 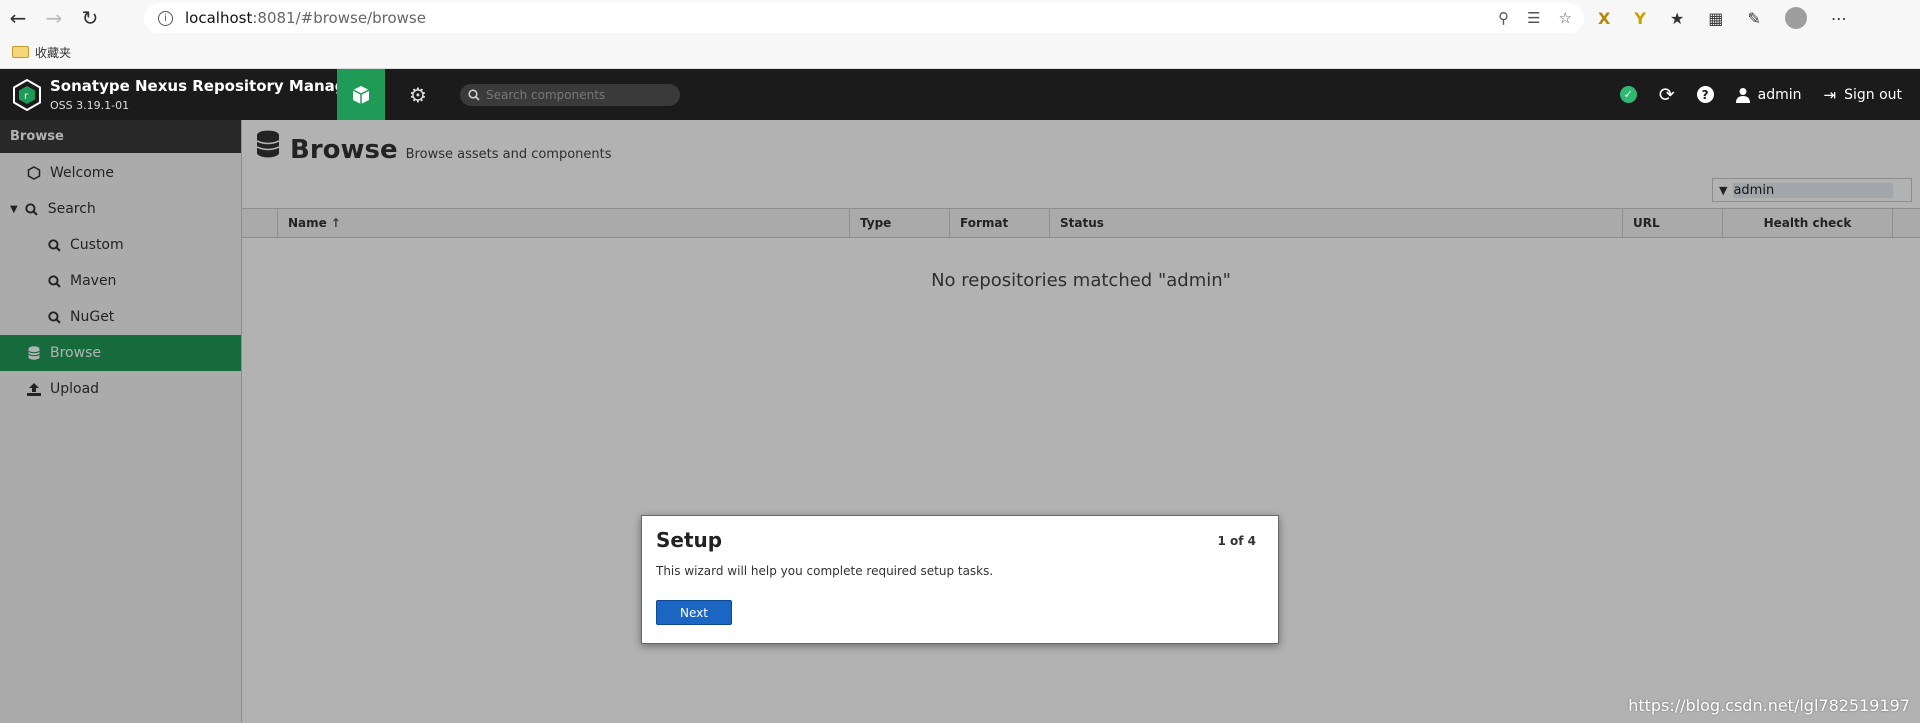 I want to click on admin-mode-button: ⚙, so click(x=418, y=94).